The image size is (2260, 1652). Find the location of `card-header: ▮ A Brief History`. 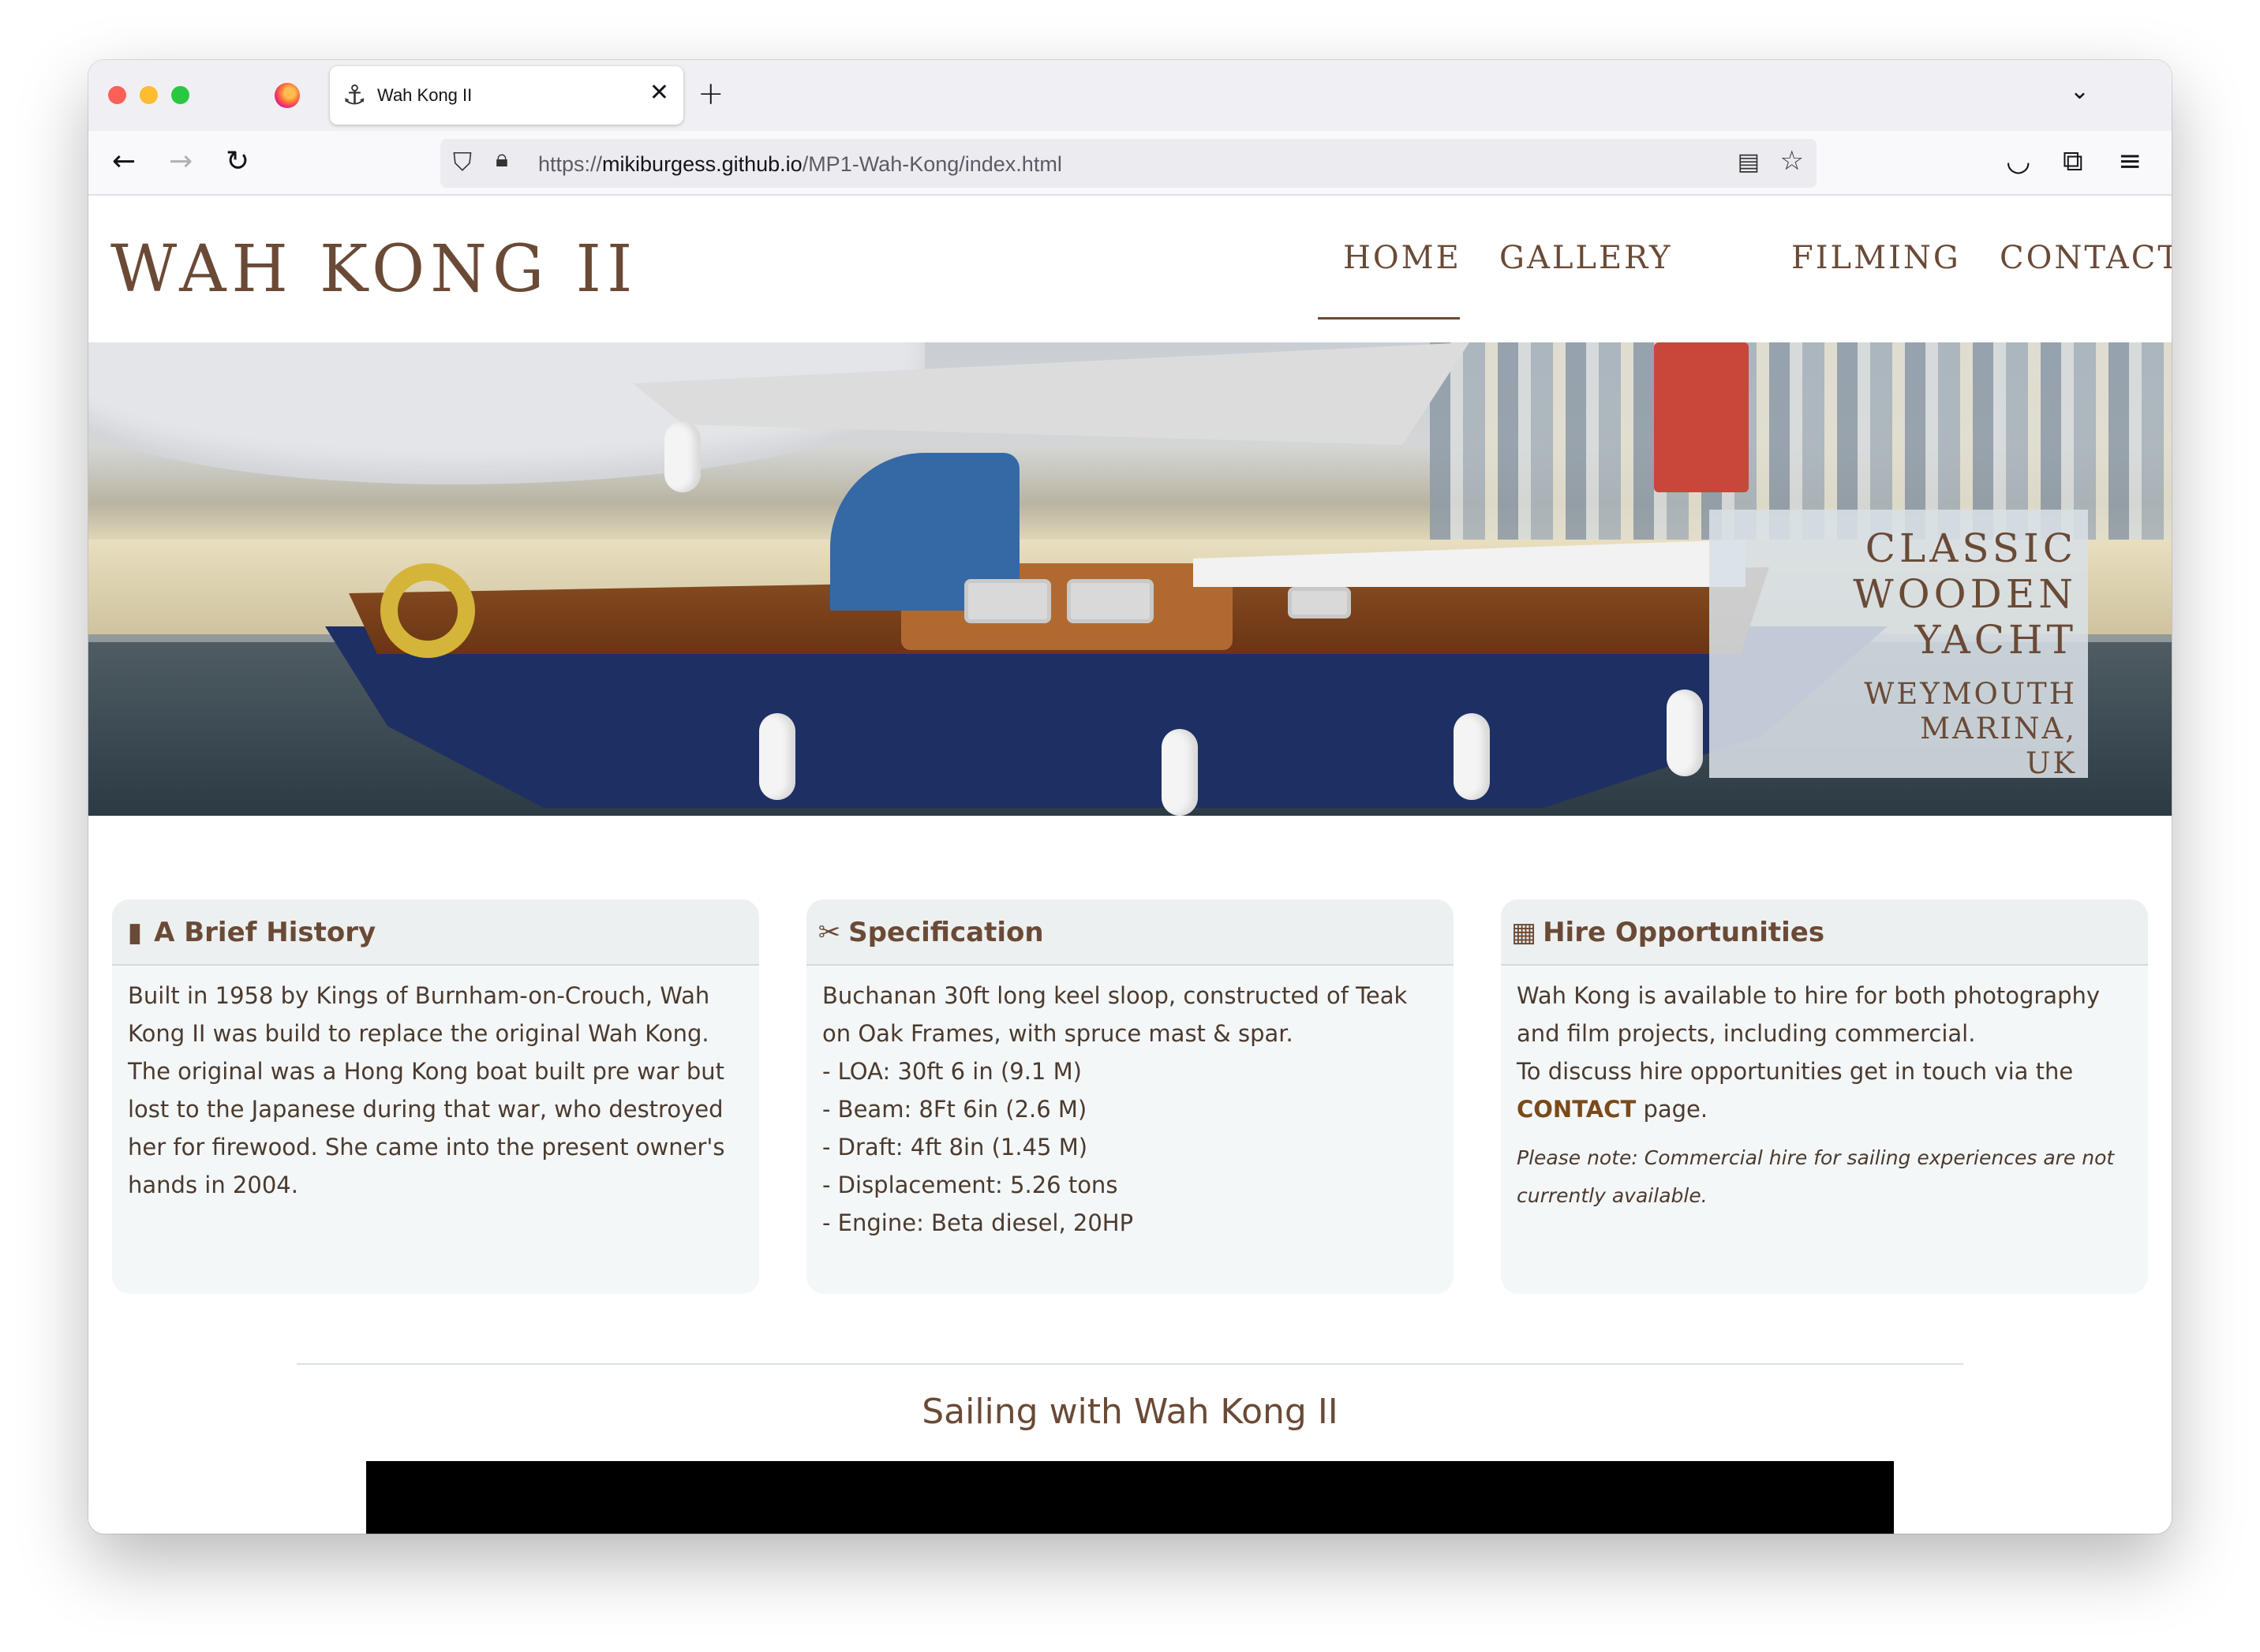

card-header: ▮ A Brief History is located at coordinates (435, 932).